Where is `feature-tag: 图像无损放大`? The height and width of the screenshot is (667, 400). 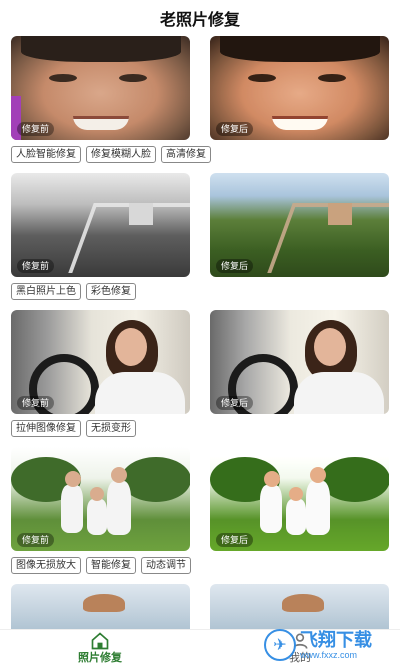
feature-tag: 图像无损放大 is located at coordinates (46, 565).